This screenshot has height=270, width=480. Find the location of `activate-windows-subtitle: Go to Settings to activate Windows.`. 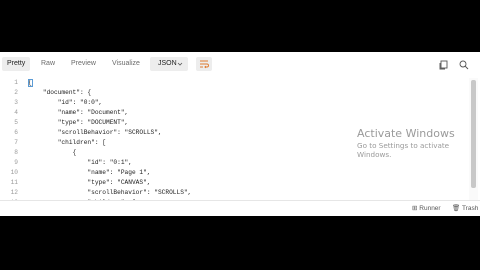

activate-windows-subtitle: Go to Settings to activate Windows. is located at coordinates (403, 150).